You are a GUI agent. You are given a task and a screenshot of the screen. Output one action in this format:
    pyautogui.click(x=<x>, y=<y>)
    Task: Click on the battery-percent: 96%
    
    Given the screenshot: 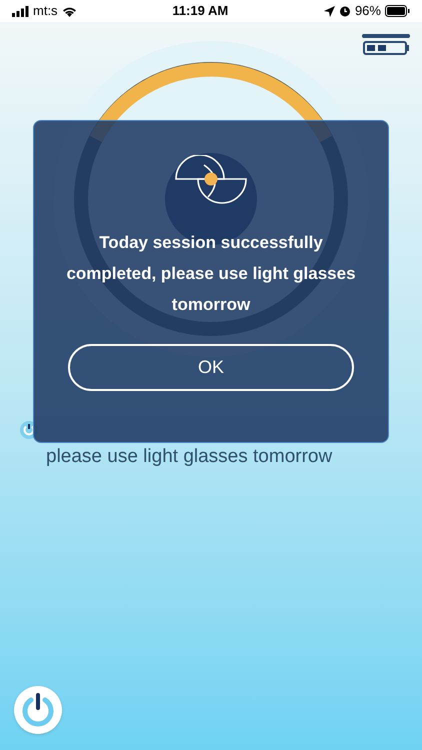 What is the action you would take?
    pyautogui.click(x=367, y=11)
    